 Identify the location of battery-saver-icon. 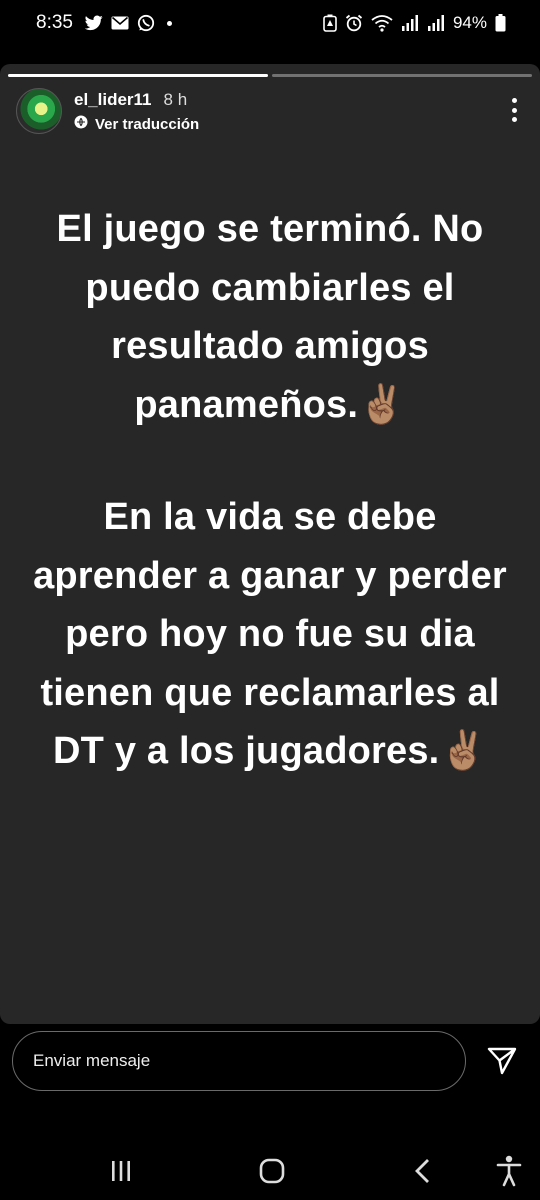
(330, 23).